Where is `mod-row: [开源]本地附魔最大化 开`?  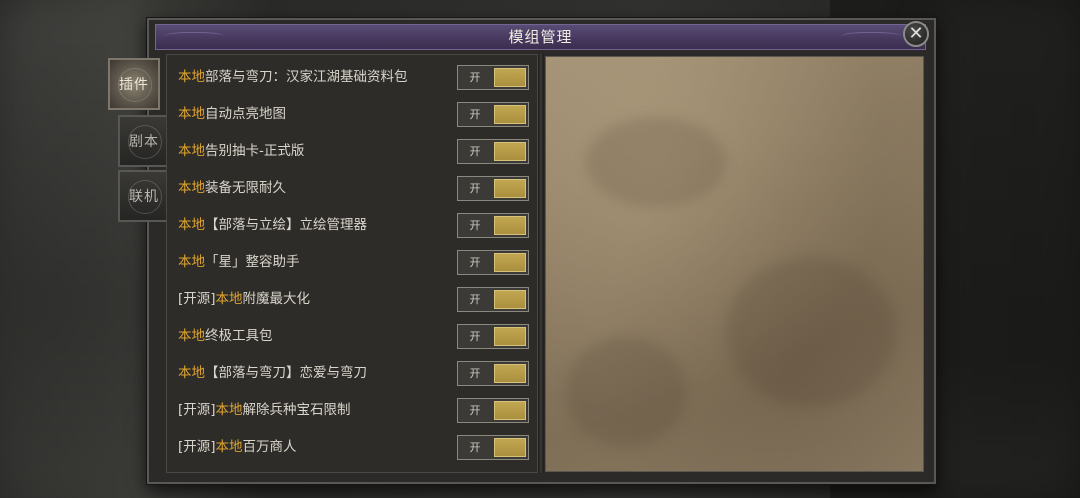
mod-row: [开源]本地附魔最大化 开 is located at coordinates (353, 299).